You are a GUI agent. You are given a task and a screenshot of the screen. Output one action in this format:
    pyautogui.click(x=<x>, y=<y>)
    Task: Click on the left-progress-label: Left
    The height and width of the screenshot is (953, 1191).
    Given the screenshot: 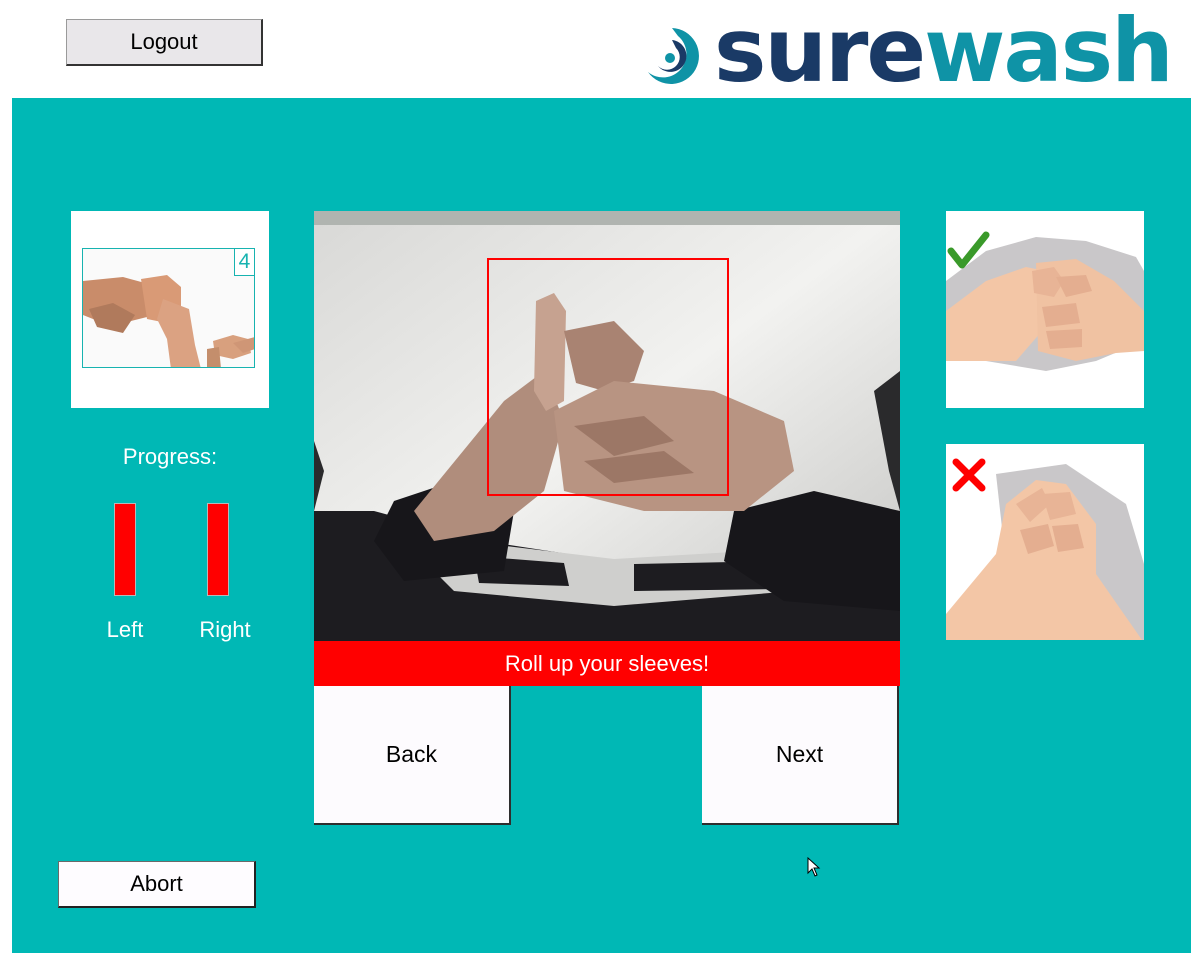 What is the action you would take?
    pyautogui.click(x=125, y=629)
    